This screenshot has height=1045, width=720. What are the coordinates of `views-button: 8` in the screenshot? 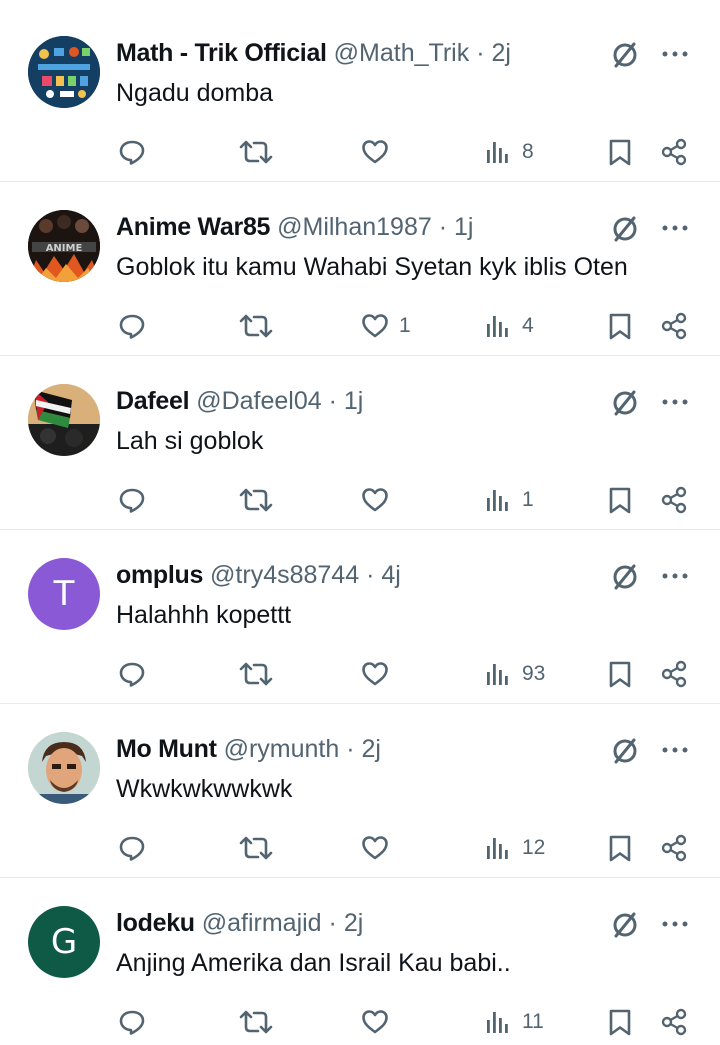 It's located at (509, 152).